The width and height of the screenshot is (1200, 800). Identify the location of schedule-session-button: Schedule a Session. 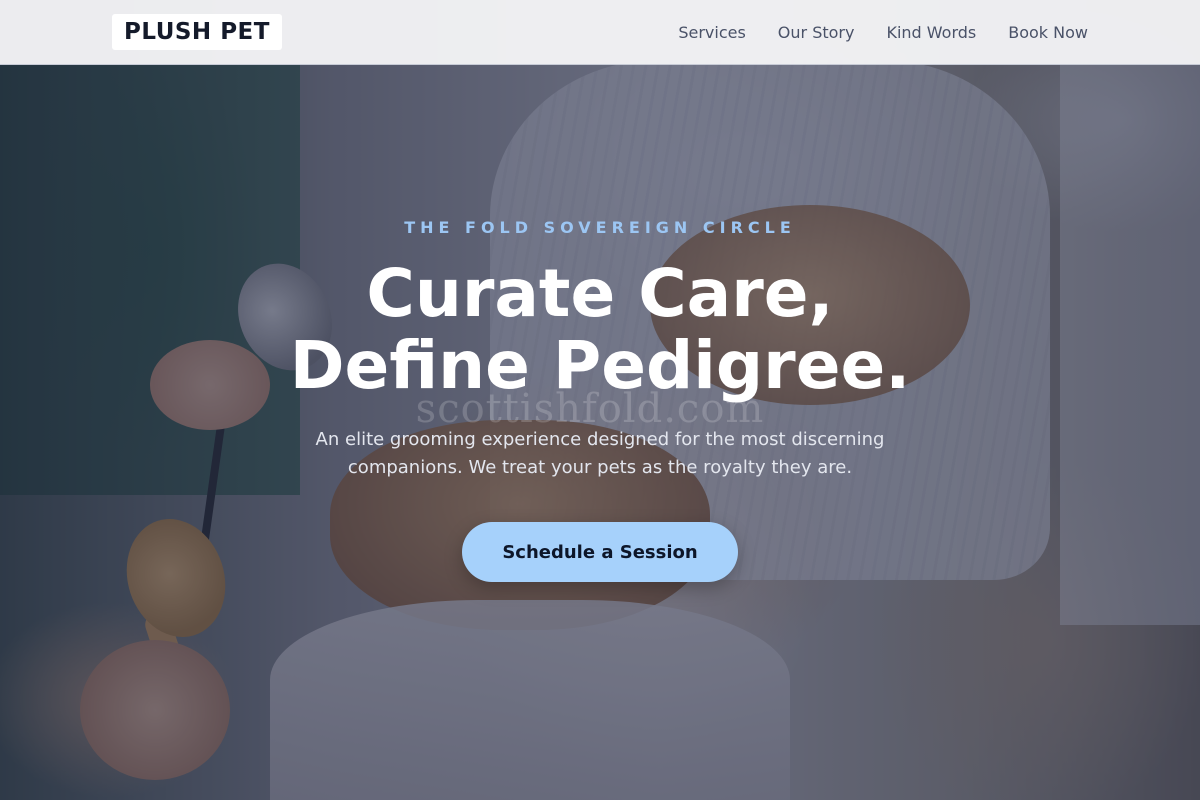
(600, 552).